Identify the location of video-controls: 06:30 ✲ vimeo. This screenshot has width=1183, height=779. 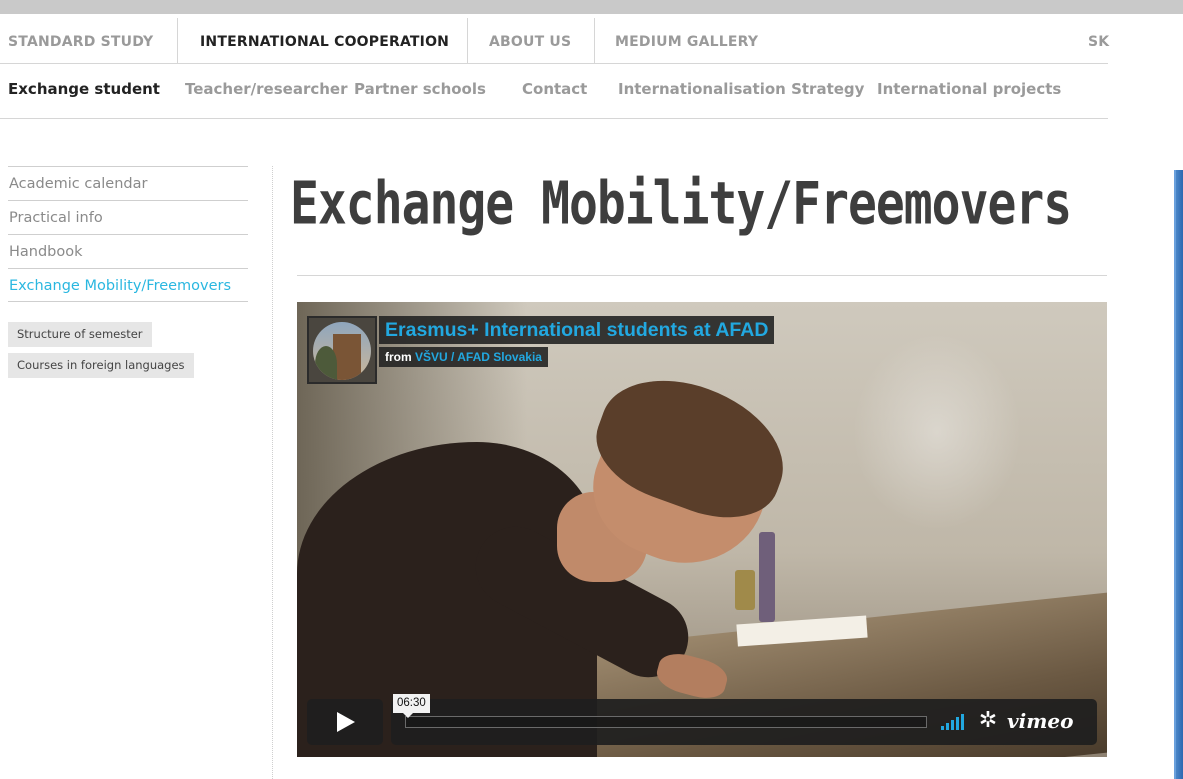
(702, 719).